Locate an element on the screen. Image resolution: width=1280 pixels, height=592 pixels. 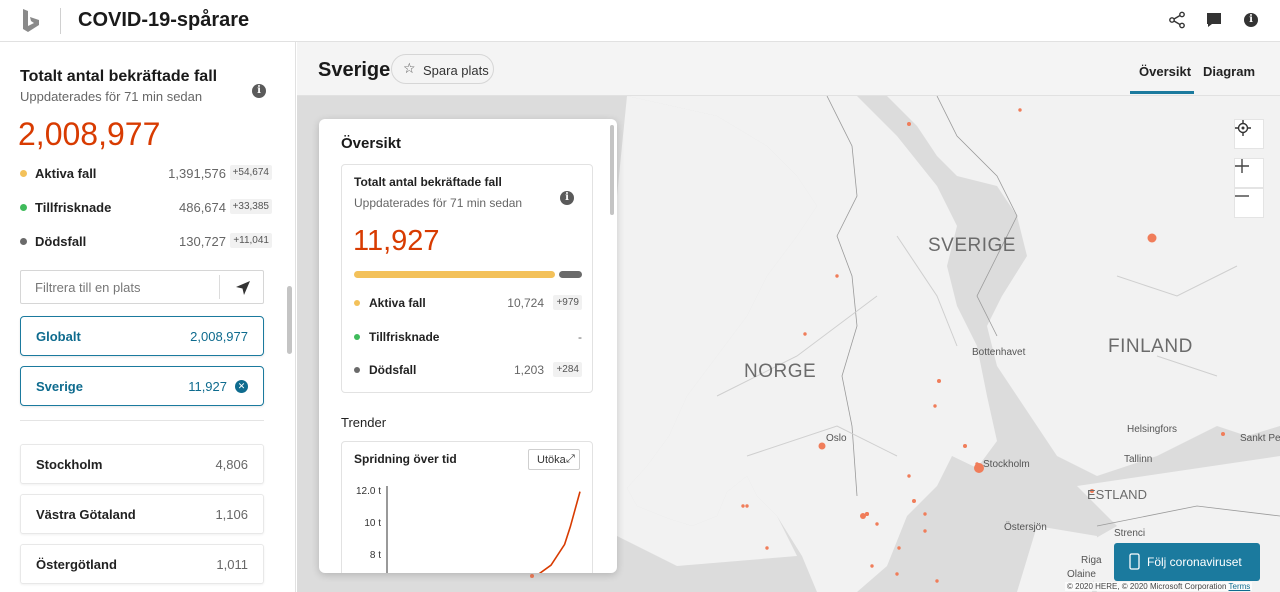
location-name: Sverige is located at coordinates (59, 386).